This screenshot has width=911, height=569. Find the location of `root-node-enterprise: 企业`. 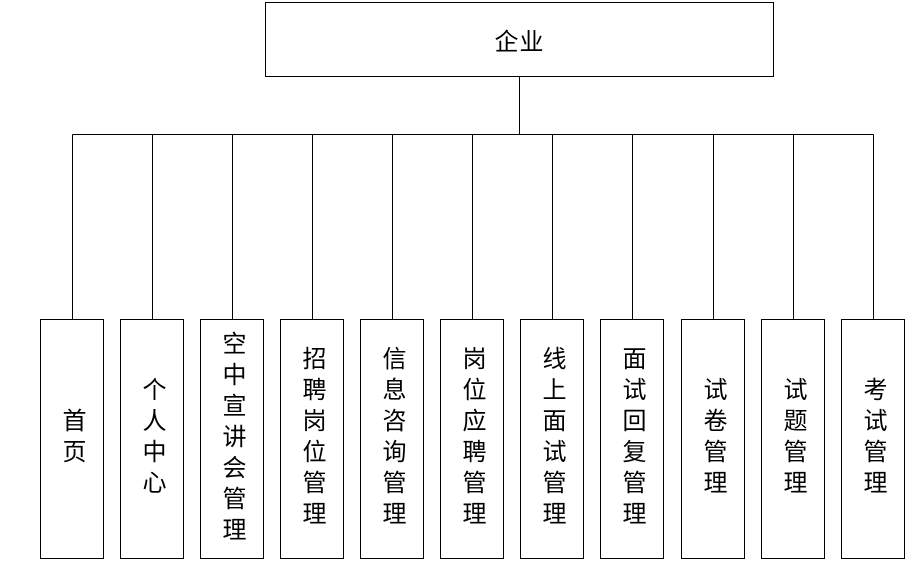

root-node-enterprise: 企业 is located at coordinates (519, 39).